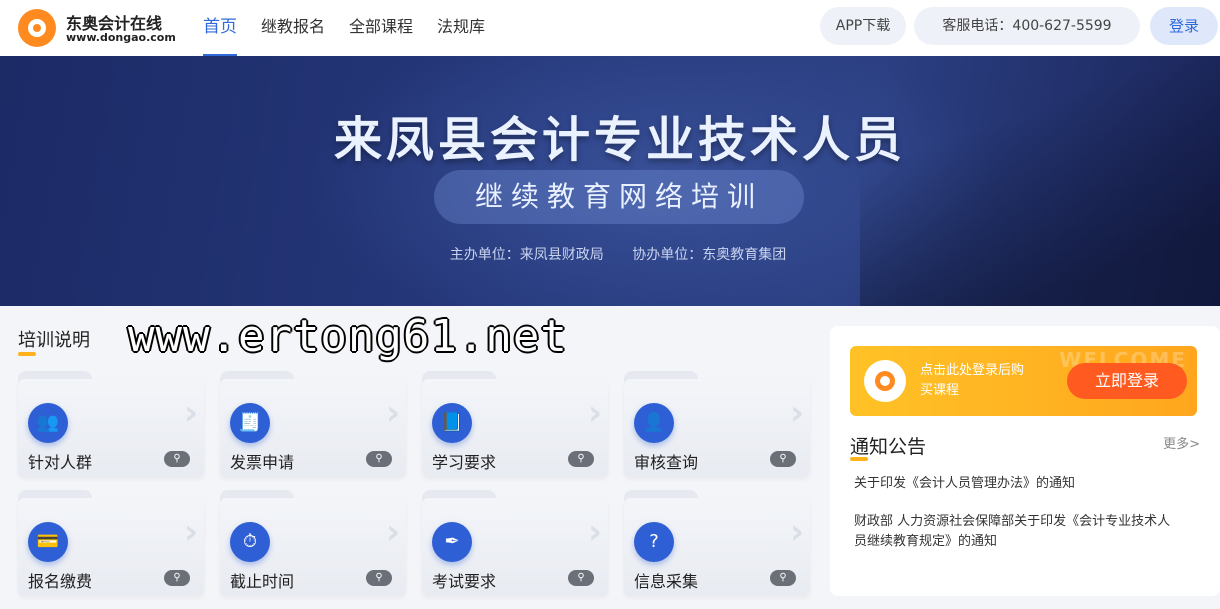 Image resolution: width=1220 pixels, height=609 pixels. What do you see at coordinates (666, 581) in the screenshot?
I see `card-label: 信息采集` at bounding box center [666, 581].